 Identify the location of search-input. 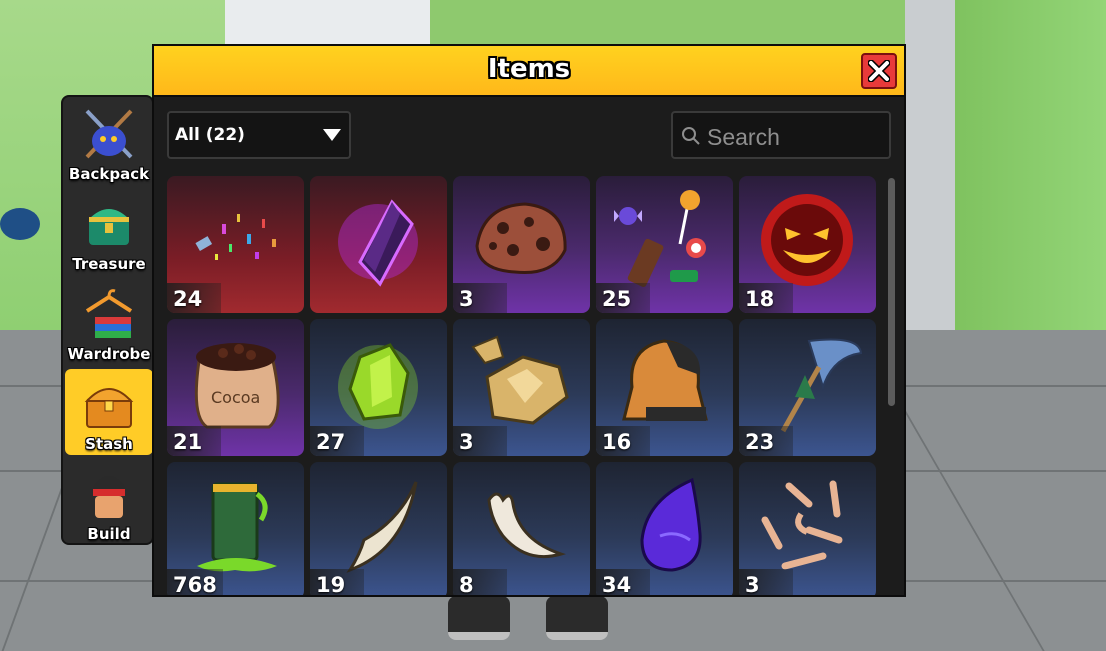
(797, 137).